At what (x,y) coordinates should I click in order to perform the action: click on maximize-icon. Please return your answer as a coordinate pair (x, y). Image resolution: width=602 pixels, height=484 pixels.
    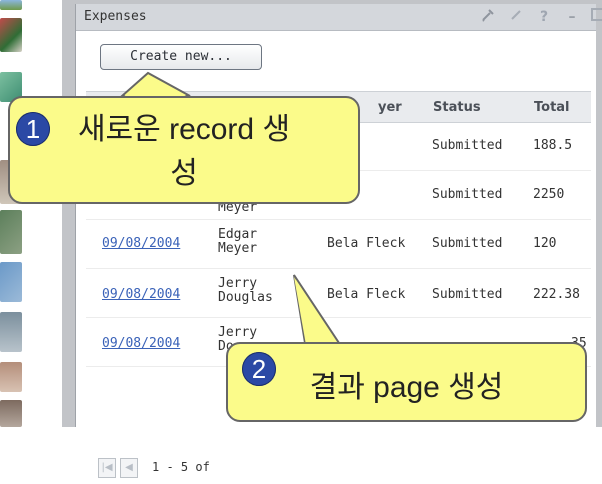
    Looking at the image, I should click on (595, 17).